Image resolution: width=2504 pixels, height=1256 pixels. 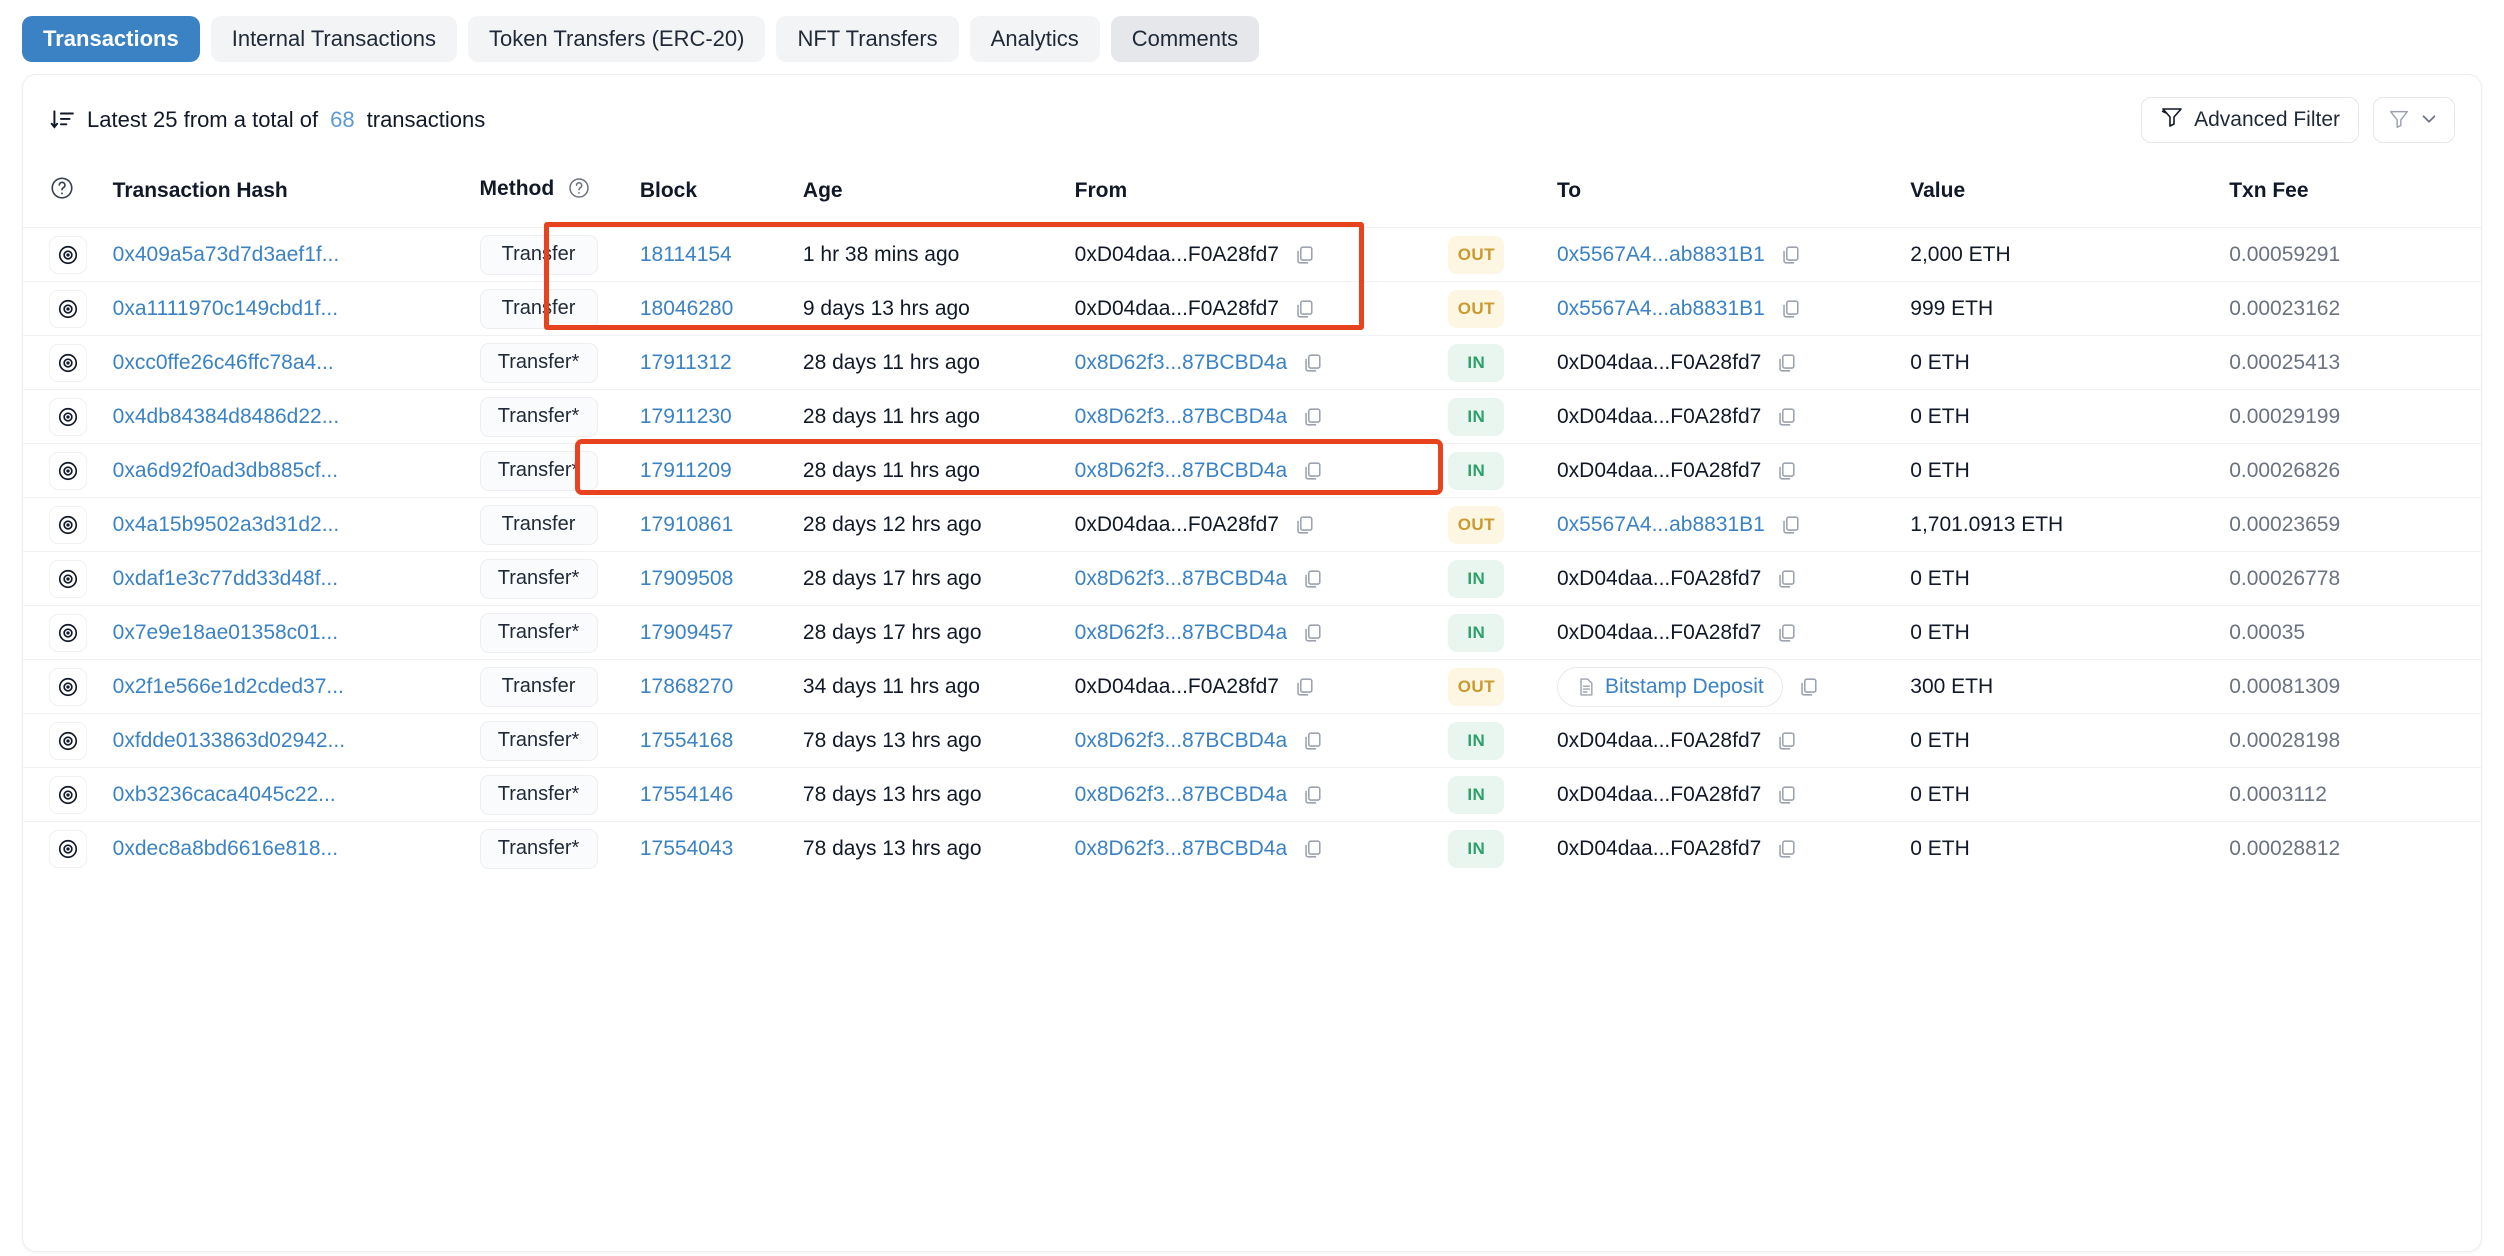 I want to click on block-link: 17554043, so click(x=686, y=848).